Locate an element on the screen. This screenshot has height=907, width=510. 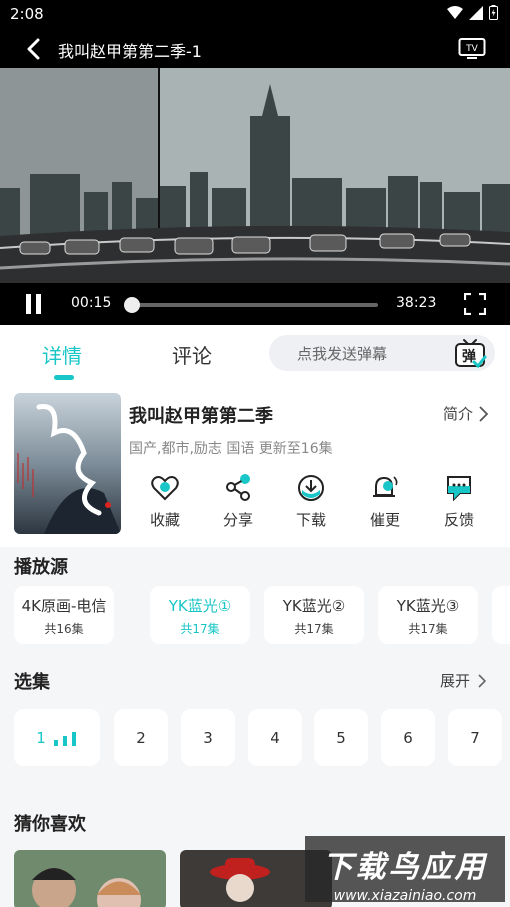
show-meta: 国产,都市,励志 国语 更新至16集 is located at coordinates (231, 449).